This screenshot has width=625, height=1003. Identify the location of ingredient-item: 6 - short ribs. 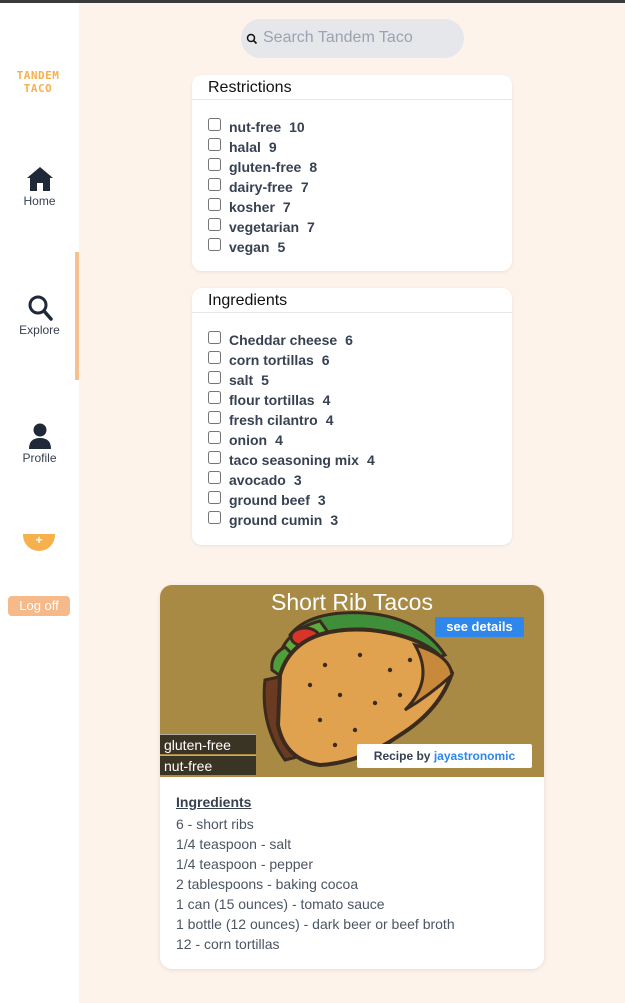
(215, 824).